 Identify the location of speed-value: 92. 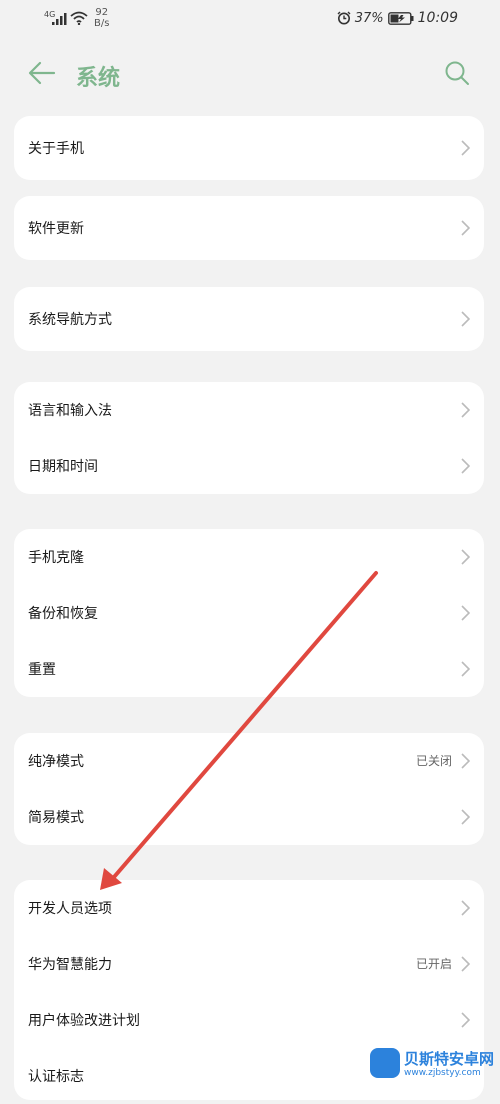
(102, 12).